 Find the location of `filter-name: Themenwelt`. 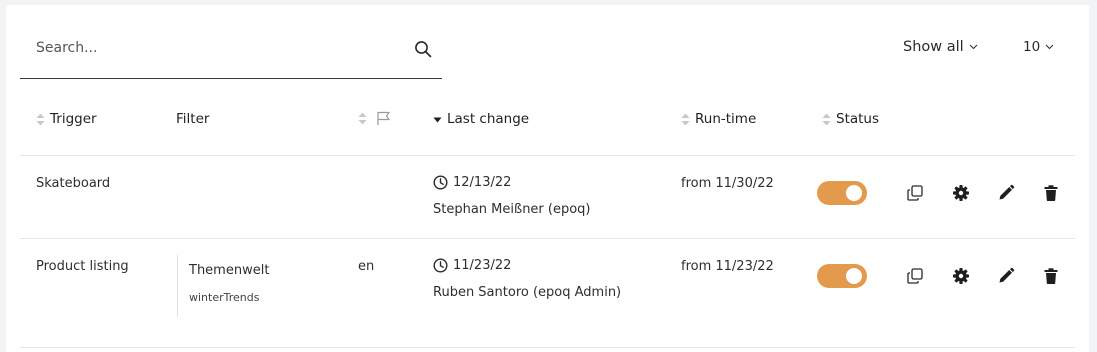

filter-name: Themenwelt is located at coordinates (229, 270).